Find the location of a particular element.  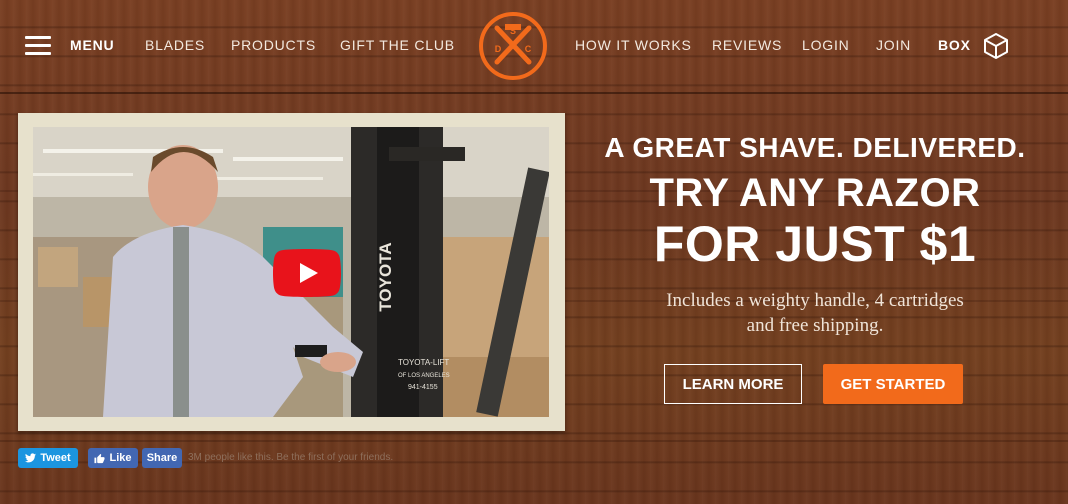

thumbs-up-icon is located at coordinates (100, 458).